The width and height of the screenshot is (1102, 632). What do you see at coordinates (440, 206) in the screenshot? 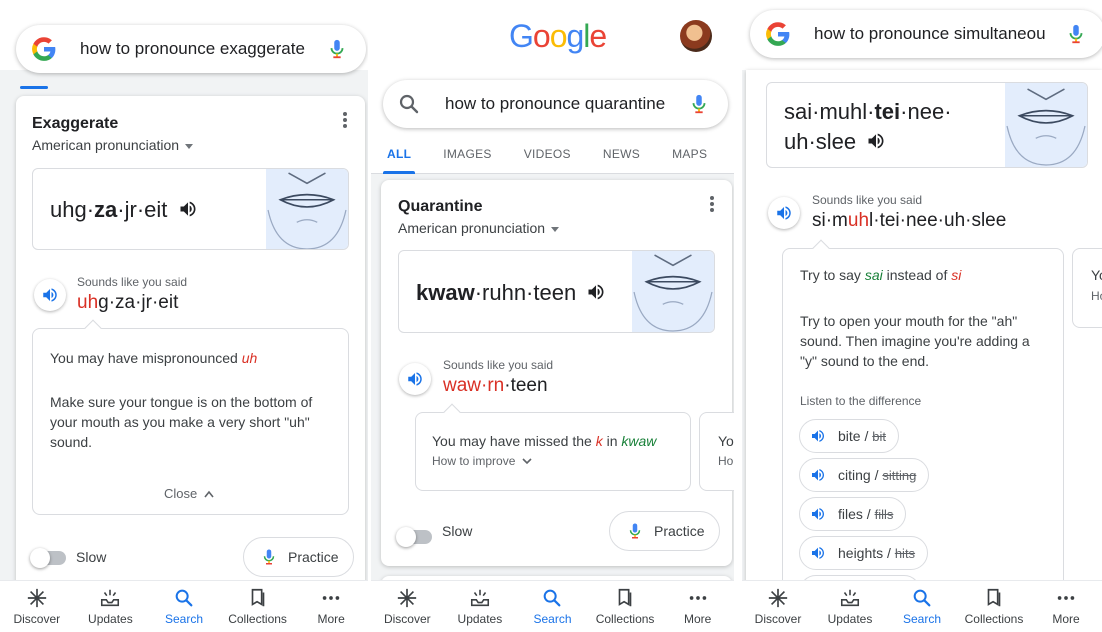
I see `word-title: Quarantine` at bounding box center [440, 206].